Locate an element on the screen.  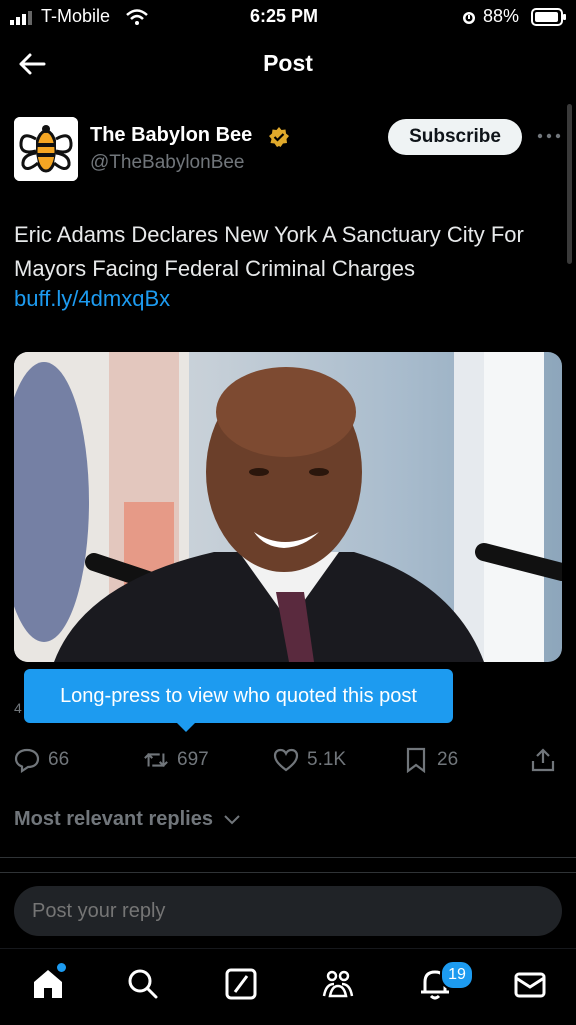
notifications-badge: 19 is located at coordinates (457, 975).